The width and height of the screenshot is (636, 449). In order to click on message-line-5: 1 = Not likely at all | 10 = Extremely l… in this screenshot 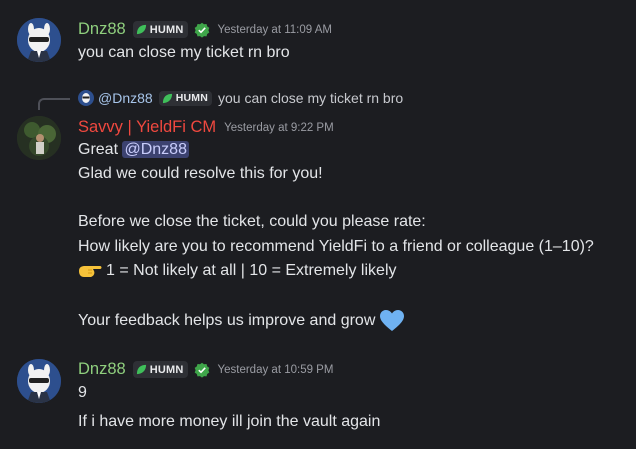, I will do `click(237, 271)`.